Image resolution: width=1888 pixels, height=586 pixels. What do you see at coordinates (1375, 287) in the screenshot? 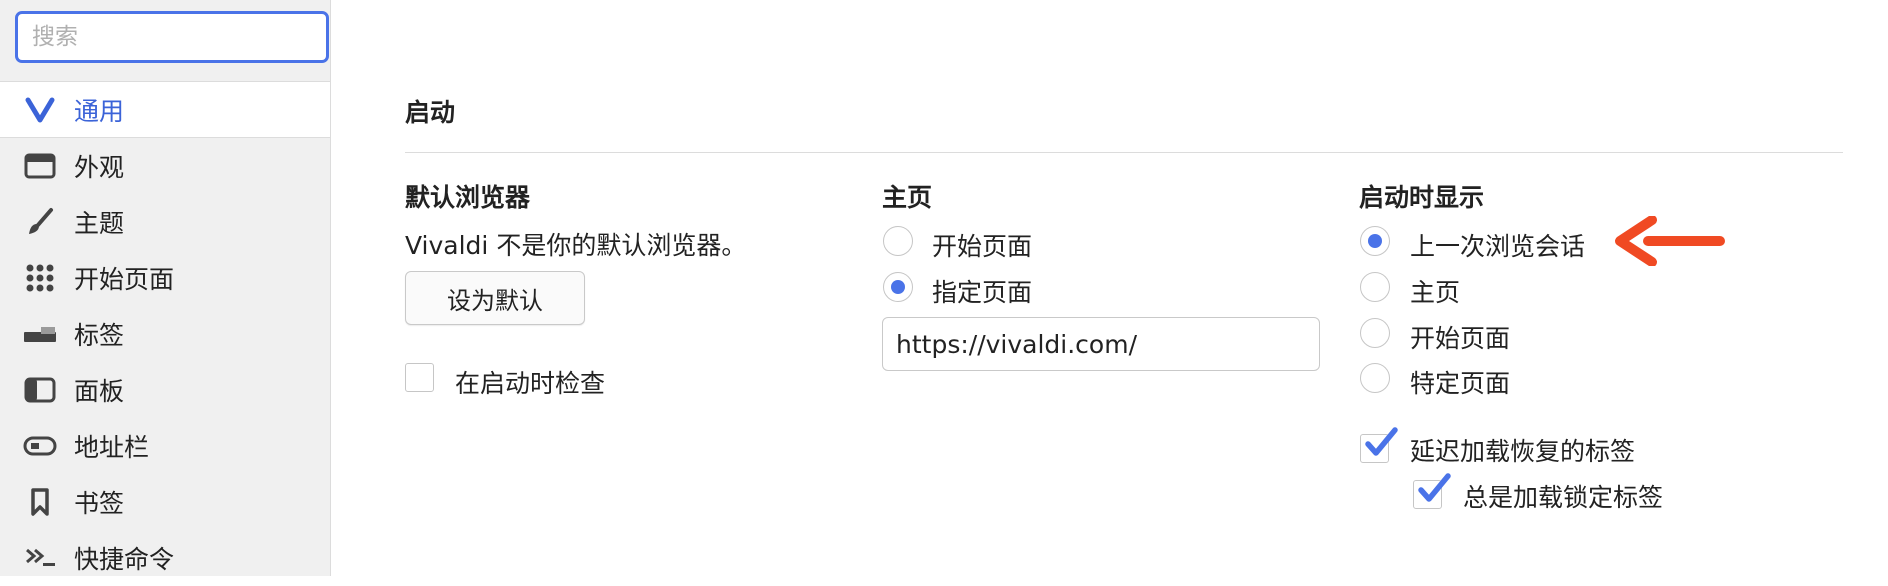
I see `startup-homepage-radio` at bounding box center [1375, 287].